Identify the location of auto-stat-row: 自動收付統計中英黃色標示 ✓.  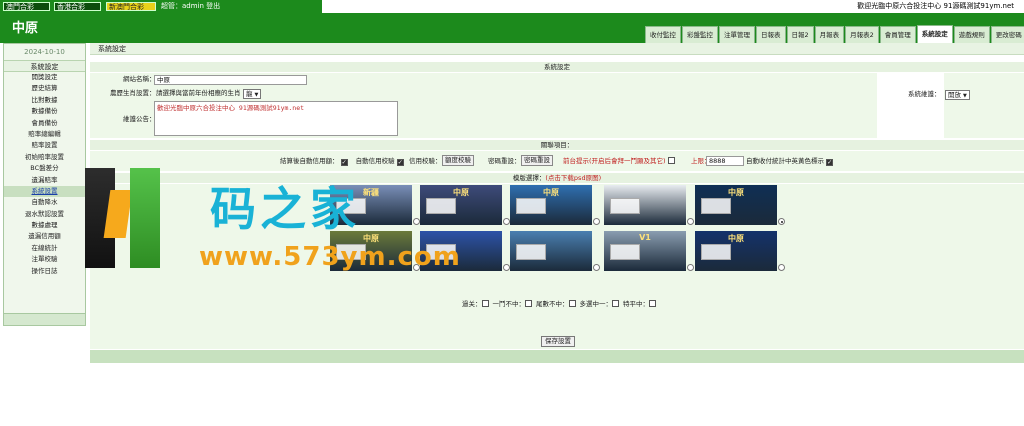
(790, 161).